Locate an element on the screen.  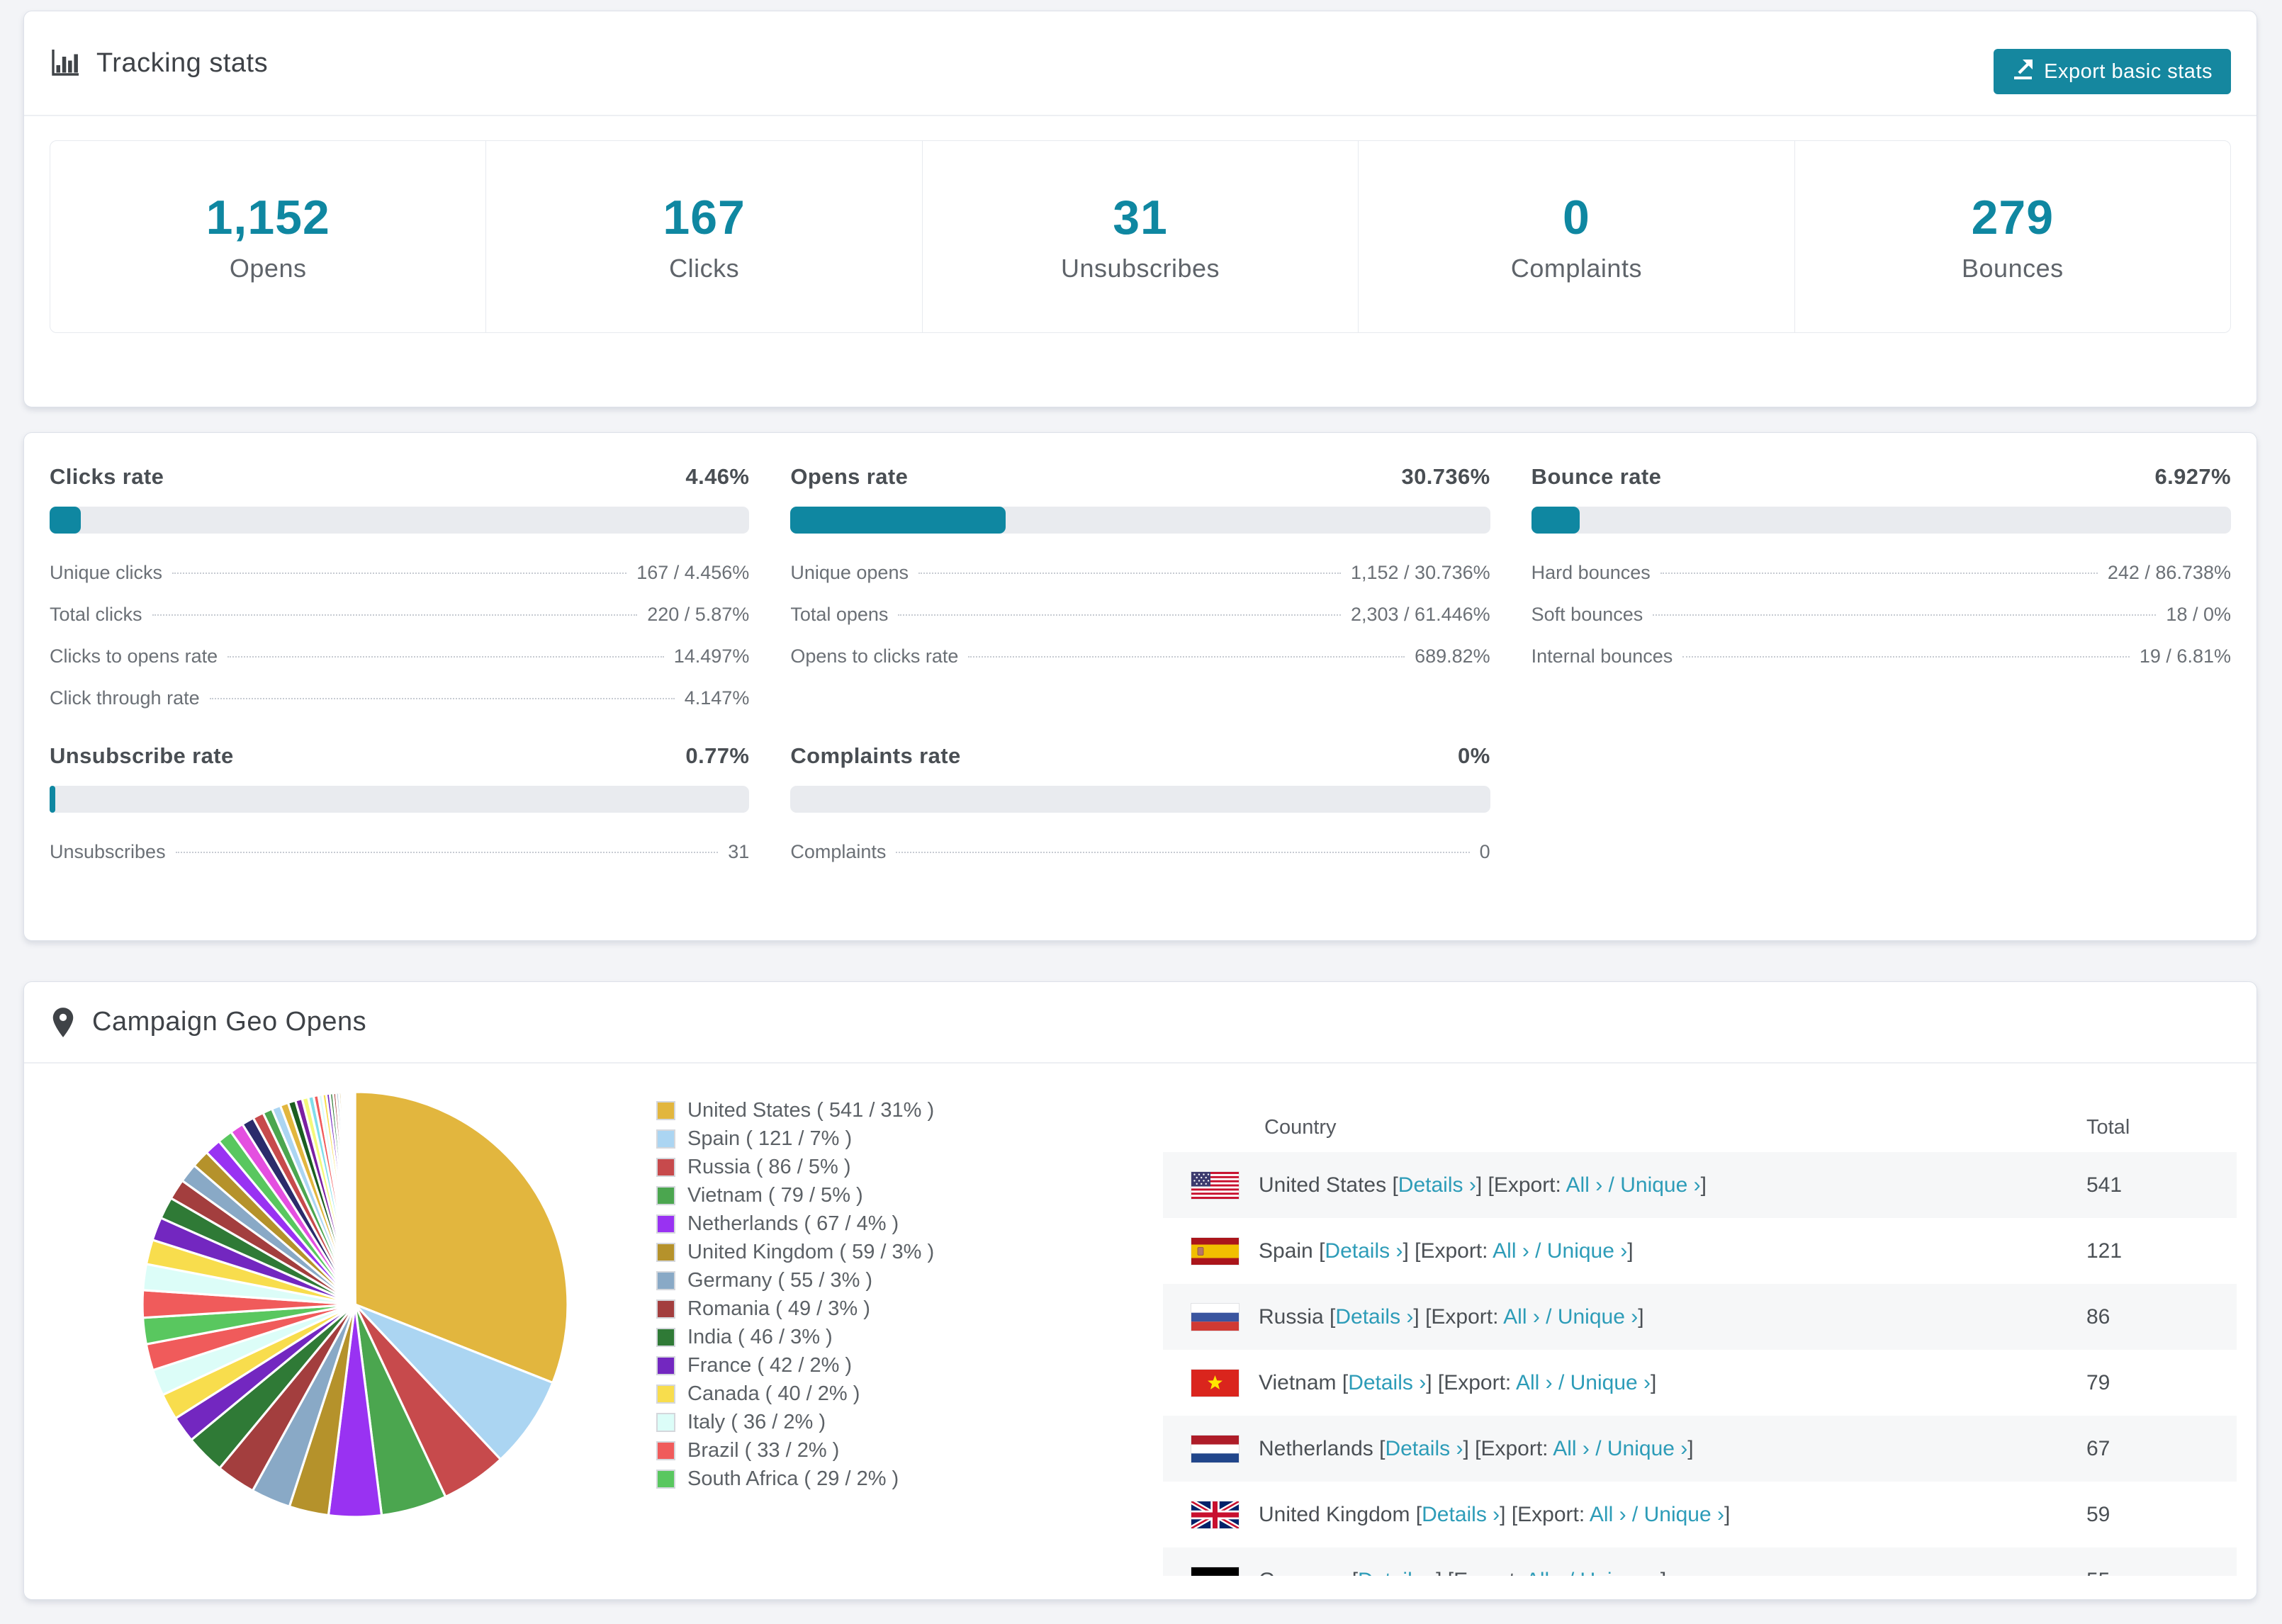
rate-value: 4.46% is located at coordinates (718, 477).